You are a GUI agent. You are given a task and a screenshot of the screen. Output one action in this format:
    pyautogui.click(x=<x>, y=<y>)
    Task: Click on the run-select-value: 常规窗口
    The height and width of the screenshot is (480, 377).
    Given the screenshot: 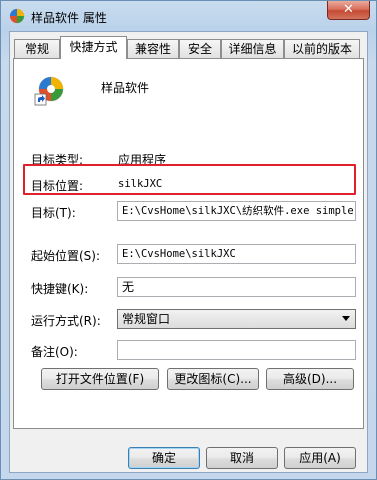 What is the action you would take?
    pyautogui.click(x=146, y=319)
    